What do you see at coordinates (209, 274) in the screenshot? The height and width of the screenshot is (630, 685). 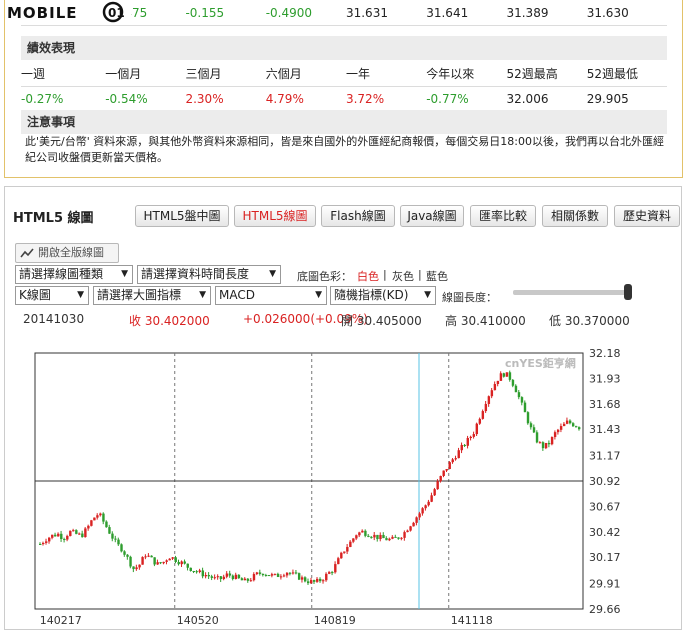 I see `time-length-select: 請選擇資料時間長度 ▼` at bounding box center [209, 274].